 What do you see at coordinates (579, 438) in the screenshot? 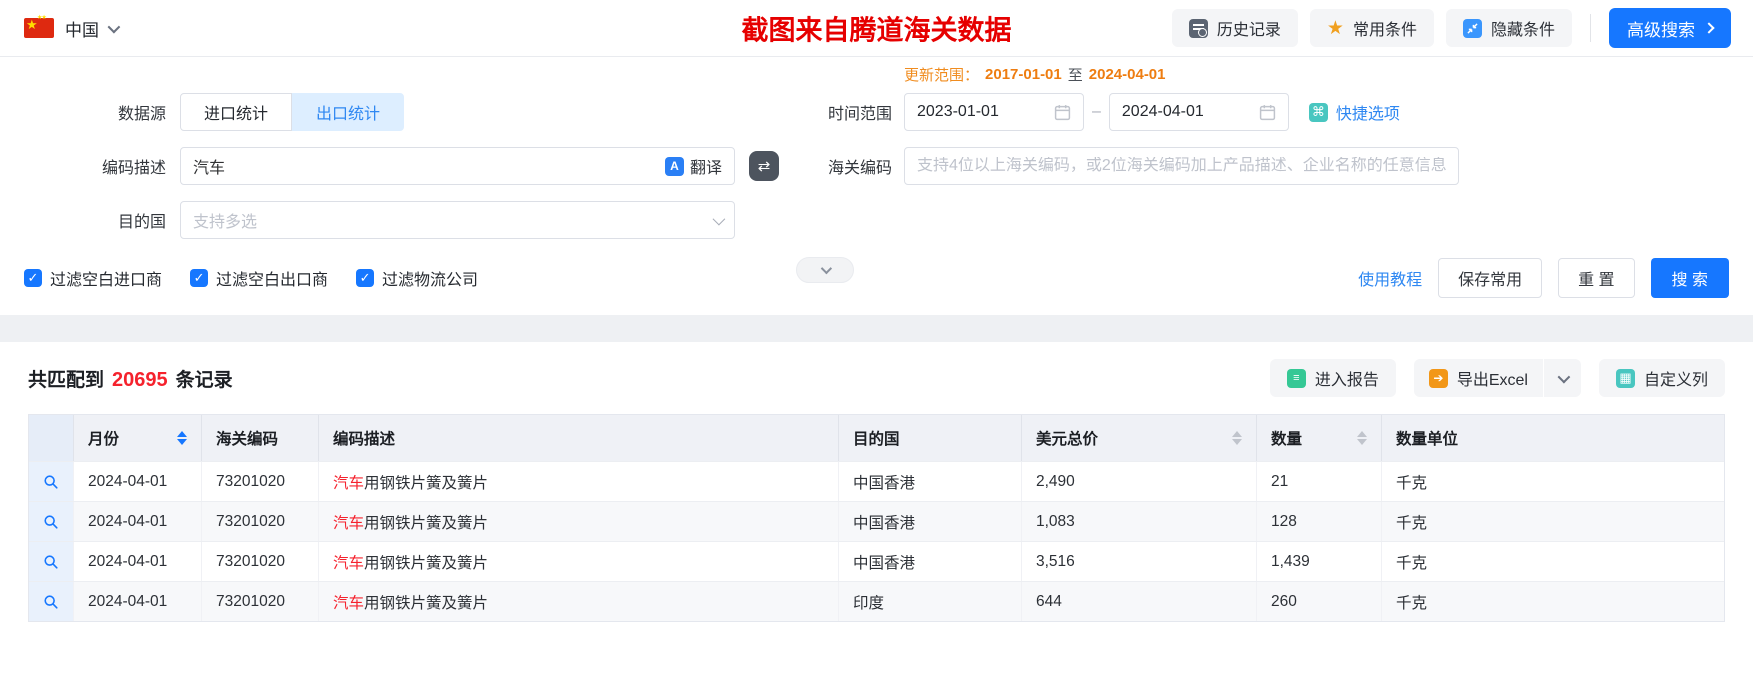
I see `header-description: 编码描述` at bounding box center [579, 438].